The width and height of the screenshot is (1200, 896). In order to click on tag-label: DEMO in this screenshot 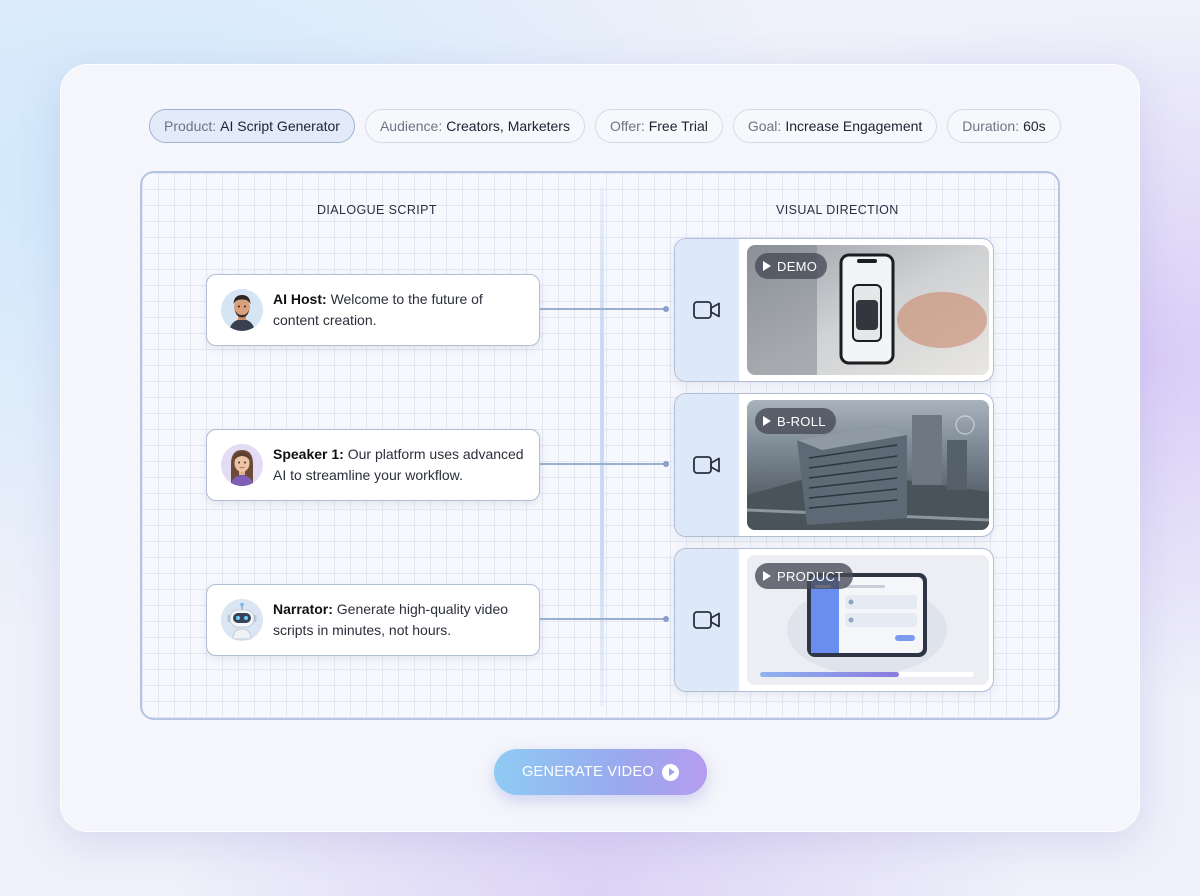, I will do `click(797, 266)`.